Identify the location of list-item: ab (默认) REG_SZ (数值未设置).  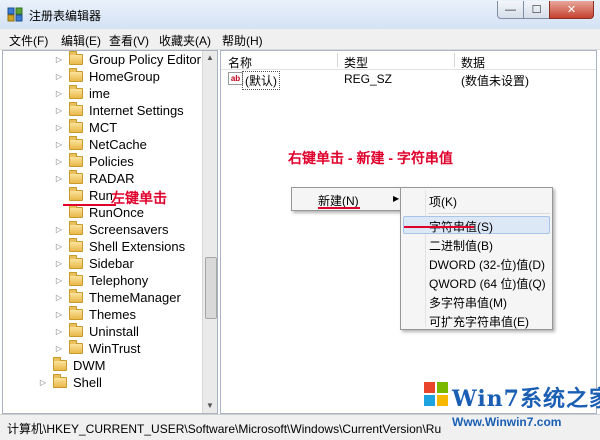
(408, 80).